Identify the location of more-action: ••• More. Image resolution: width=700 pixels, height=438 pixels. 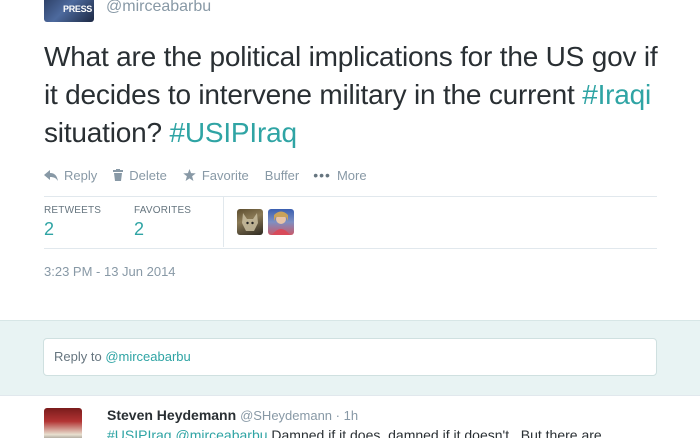
(339, 175).